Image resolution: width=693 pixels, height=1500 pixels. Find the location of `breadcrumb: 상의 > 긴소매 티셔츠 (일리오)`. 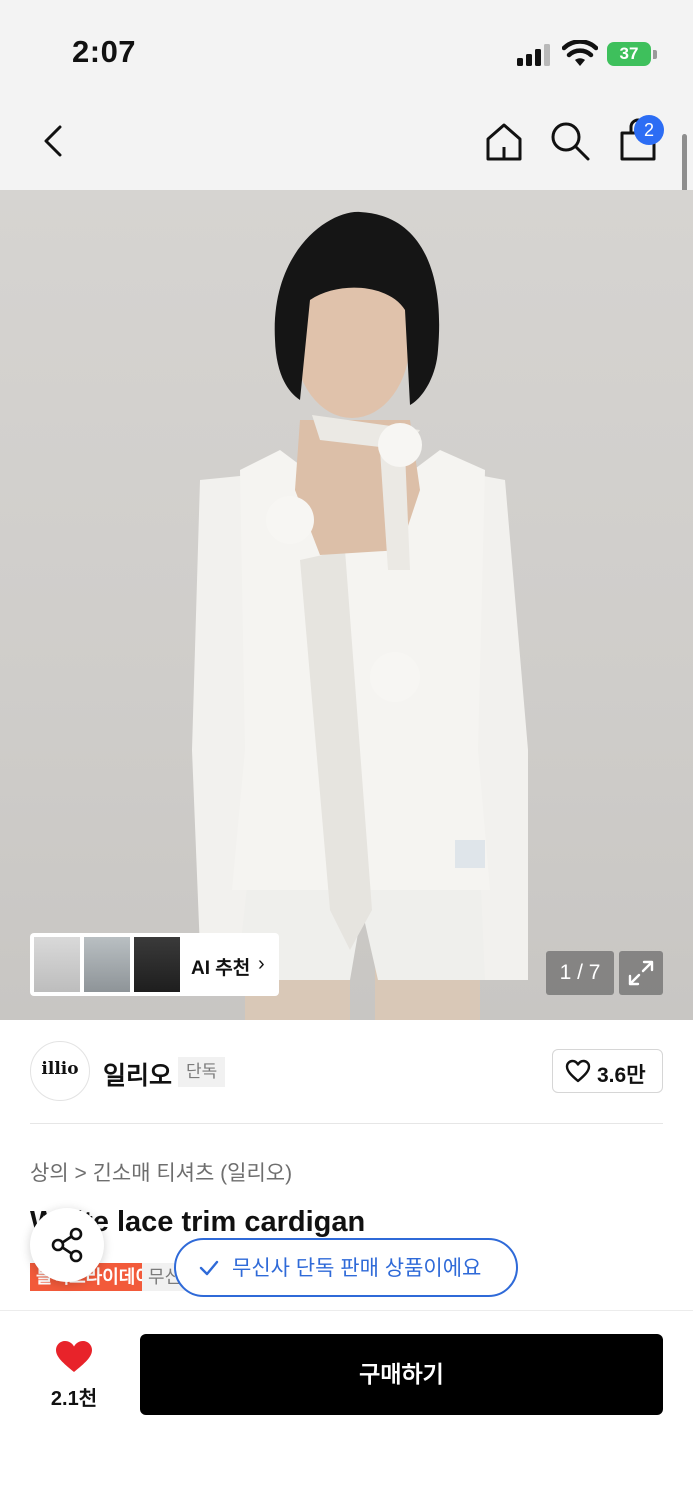

breadcrumb: 상의 > 긴소매 티셔츠 (일리오) is located at coordinates (161, 1172).